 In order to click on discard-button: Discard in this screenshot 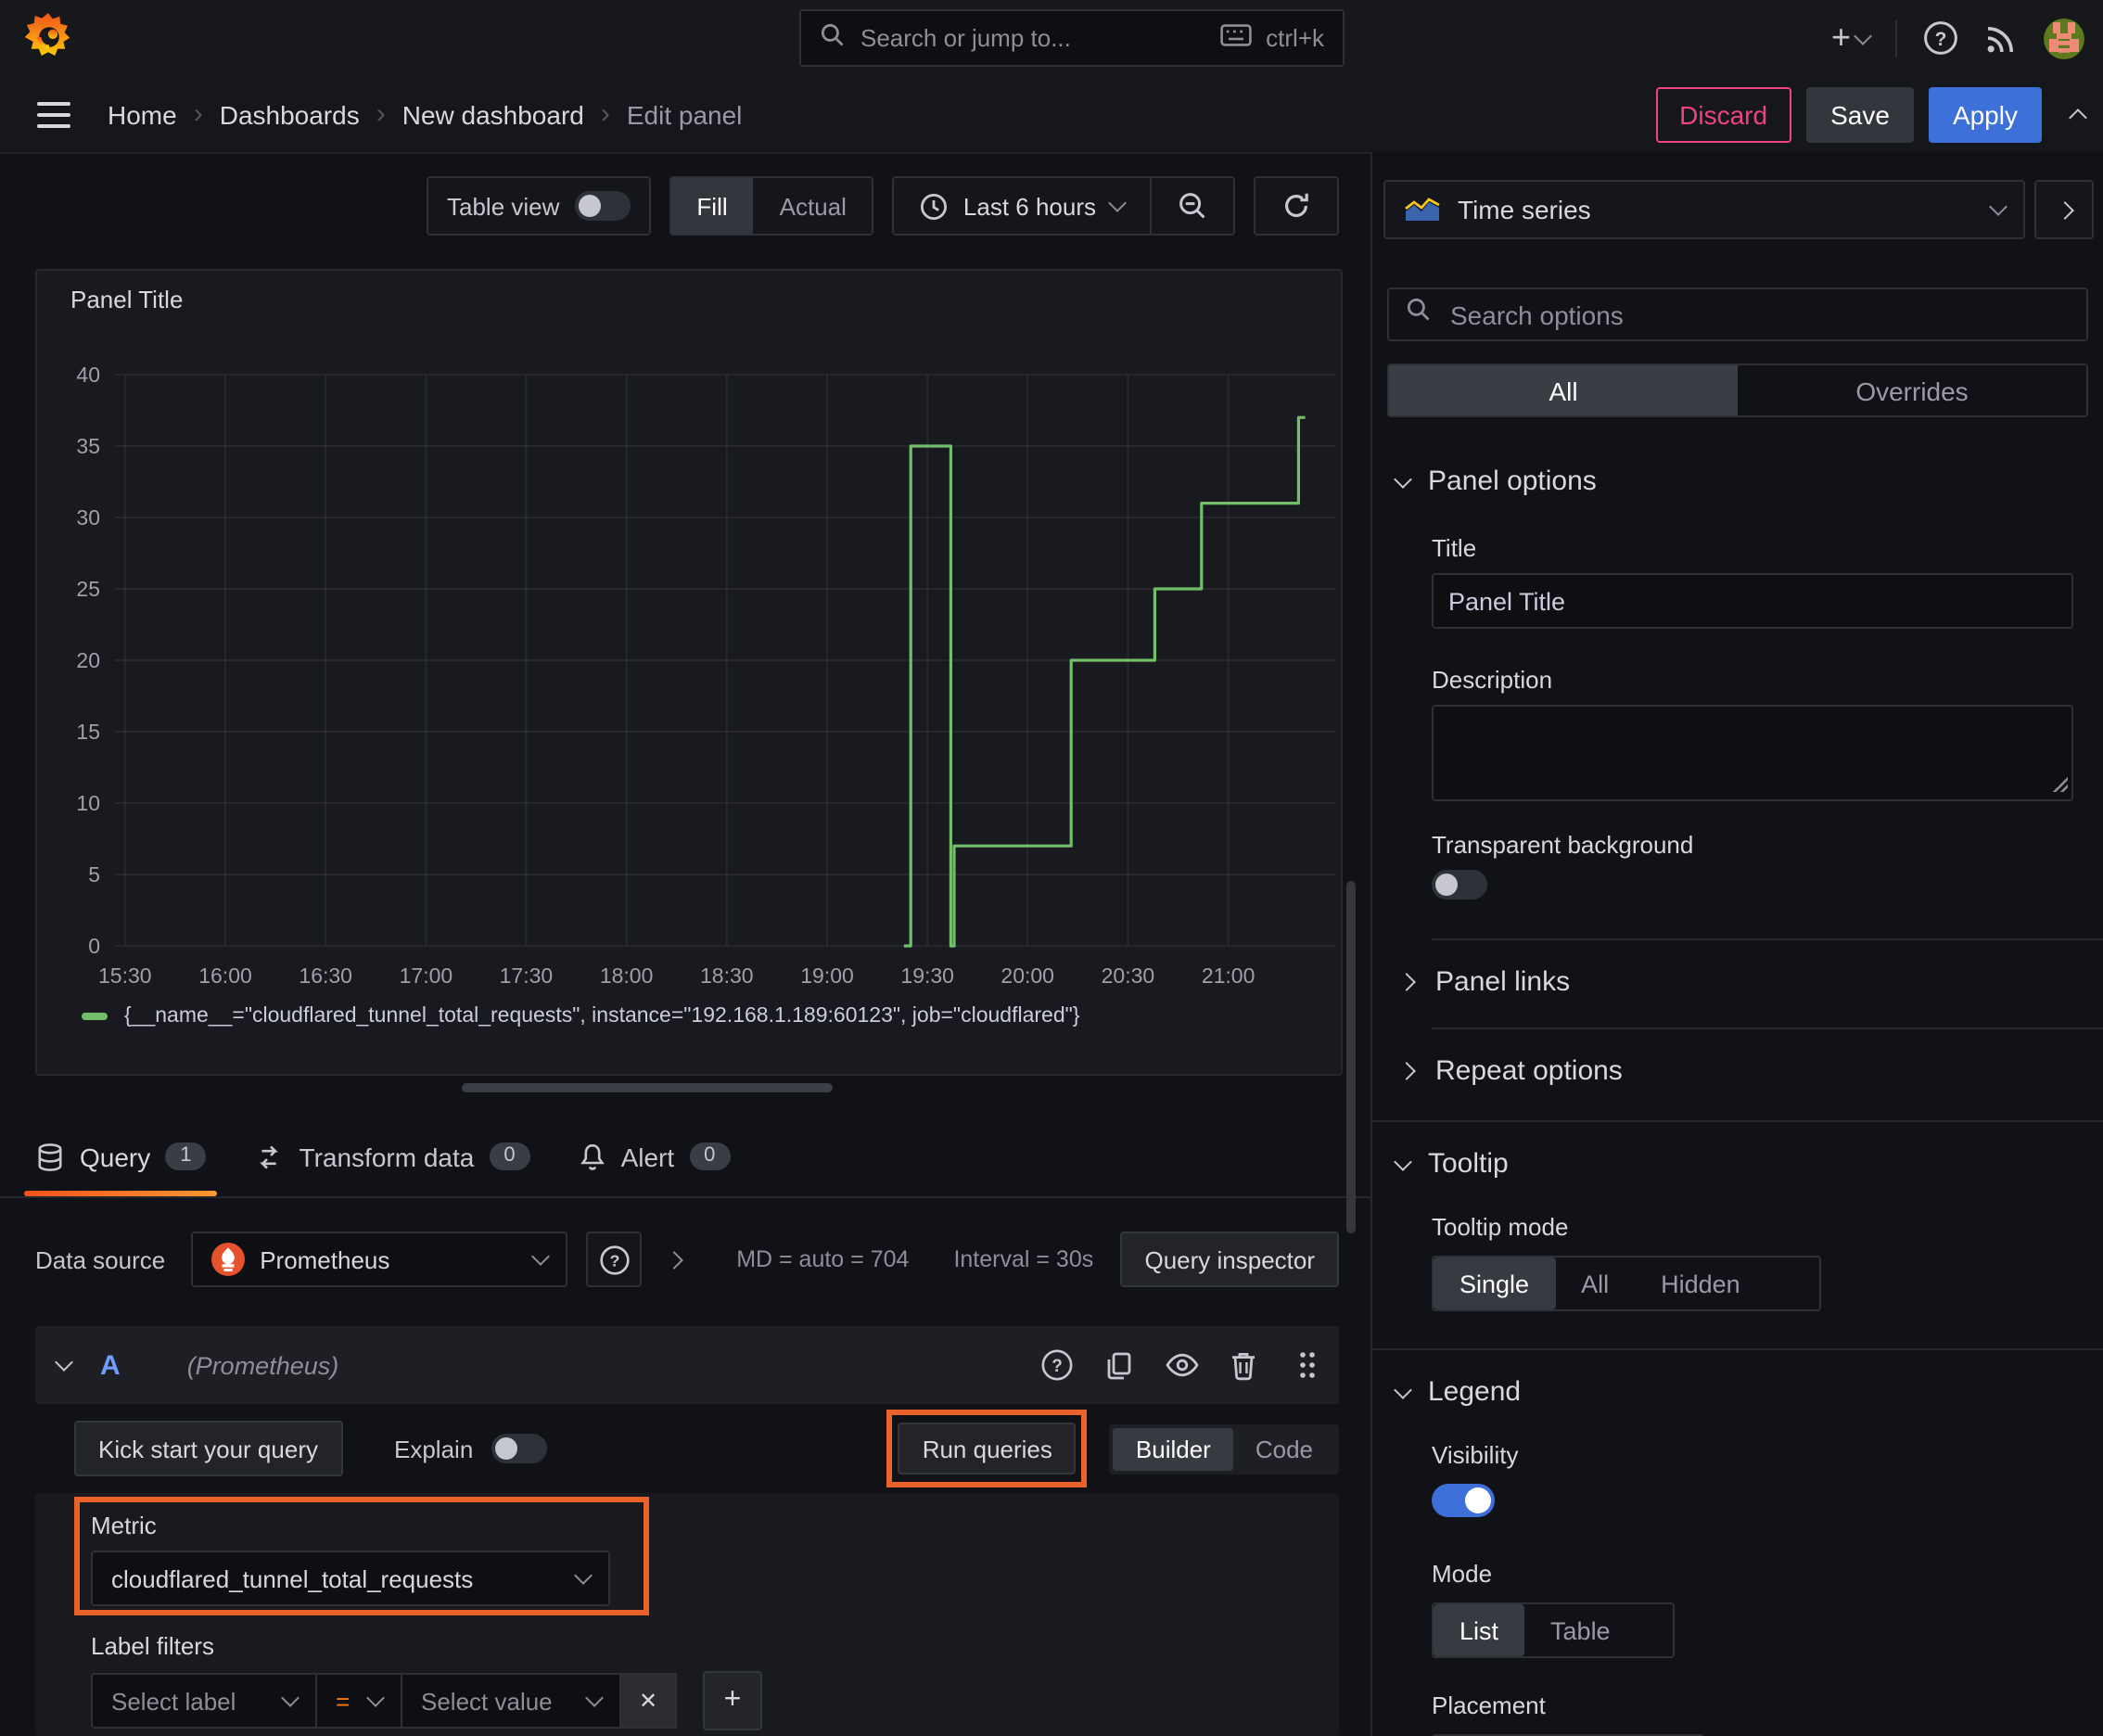, I will do `click(1723, 114)`.